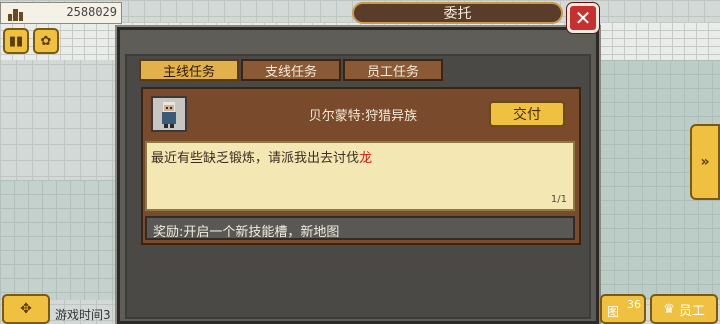  I want to click on double-chevron-right-icon: », so click(705, 162).